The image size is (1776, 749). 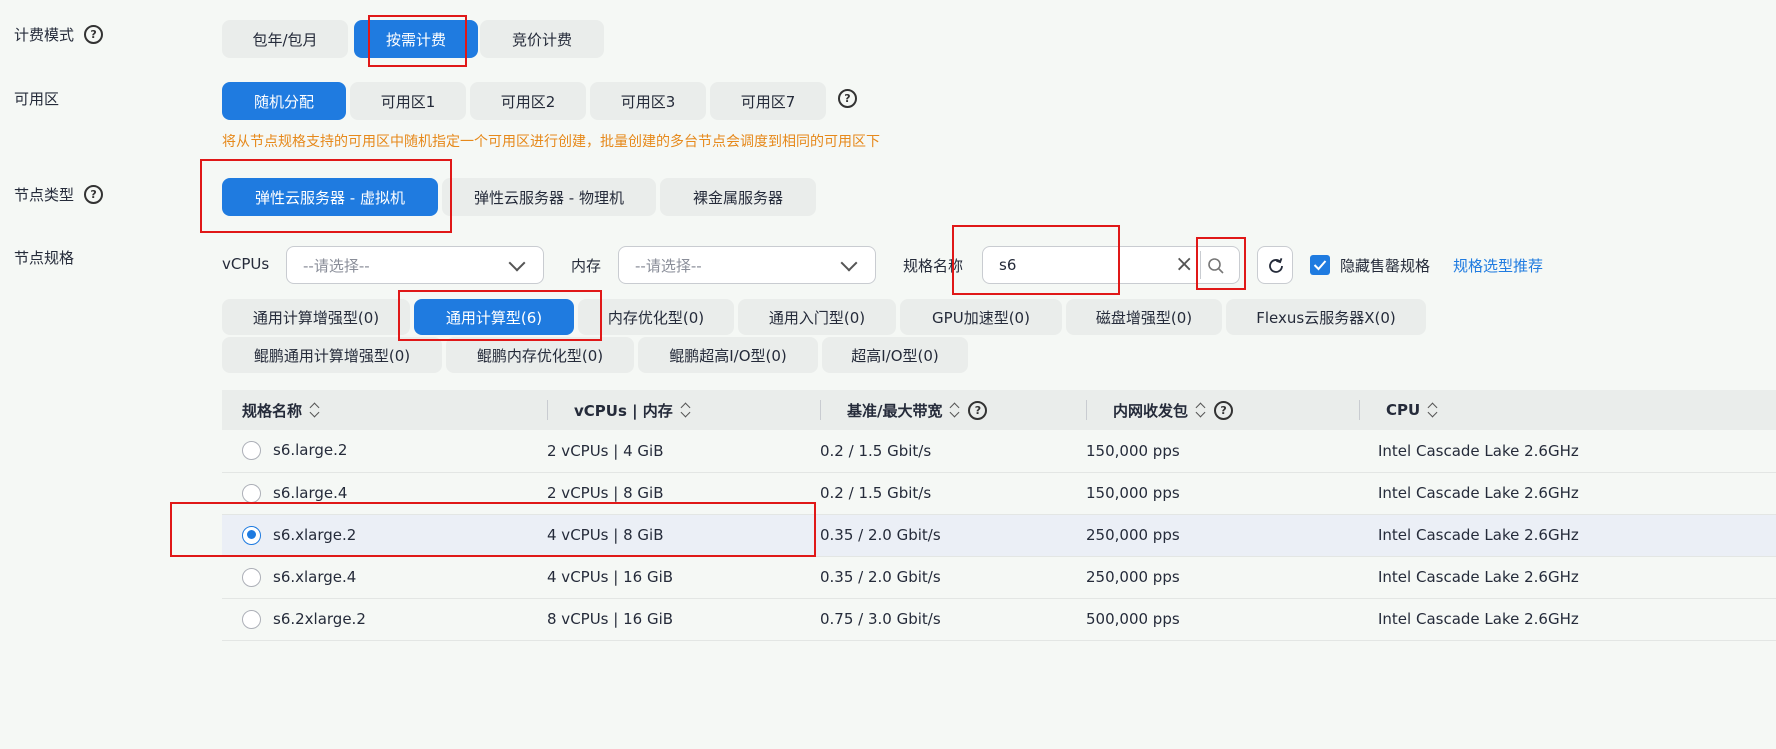 I want to click on tab-kunpeng-general-enhanced: 鲲鹏通用计算增强型(0), so click(x=332, y=355).